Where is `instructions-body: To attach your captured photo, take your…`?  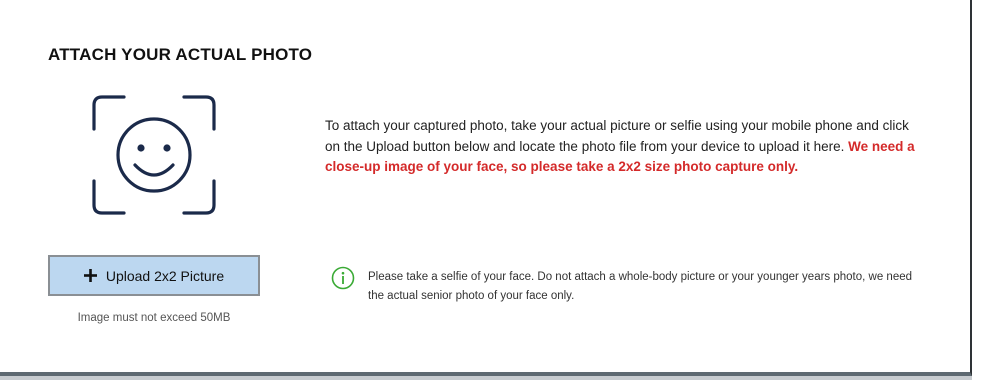
instructions-body: To attach your captured photo, take your… is located at coordinates (617, 136).